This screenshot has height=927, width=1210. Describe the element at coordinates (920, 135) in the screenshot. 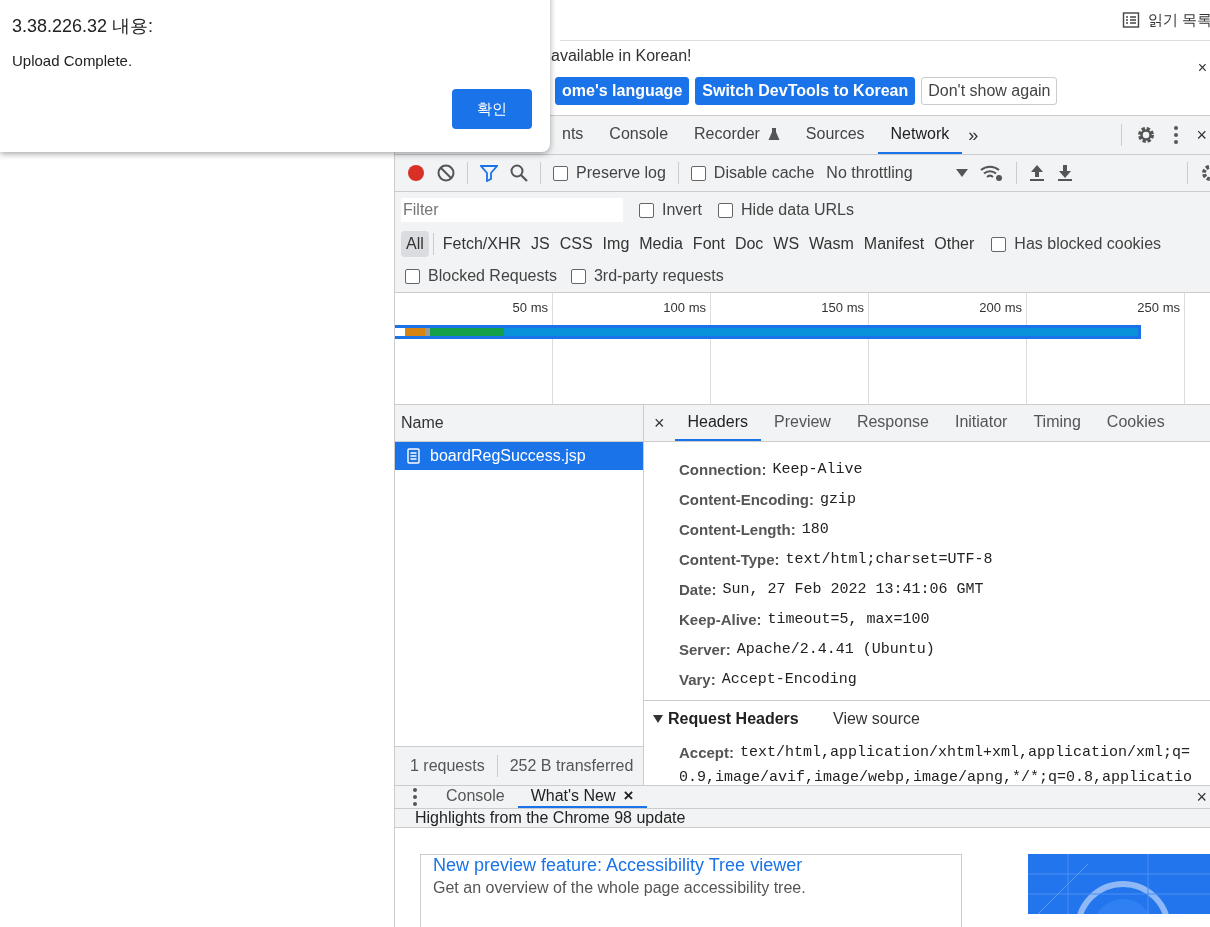

I see `panel-tab: Network` at that location.